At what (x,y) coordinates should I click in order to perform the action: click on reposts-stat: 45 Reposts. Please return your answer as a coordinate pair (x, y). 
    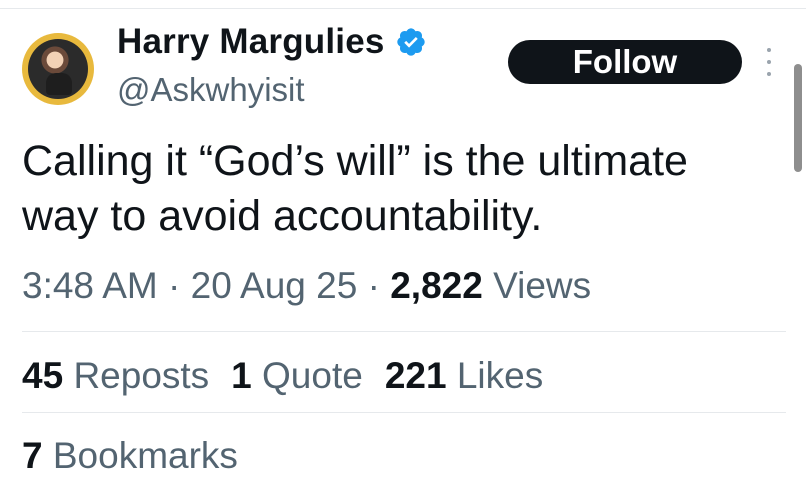
    Looking at the image, I should click on (115, 376).